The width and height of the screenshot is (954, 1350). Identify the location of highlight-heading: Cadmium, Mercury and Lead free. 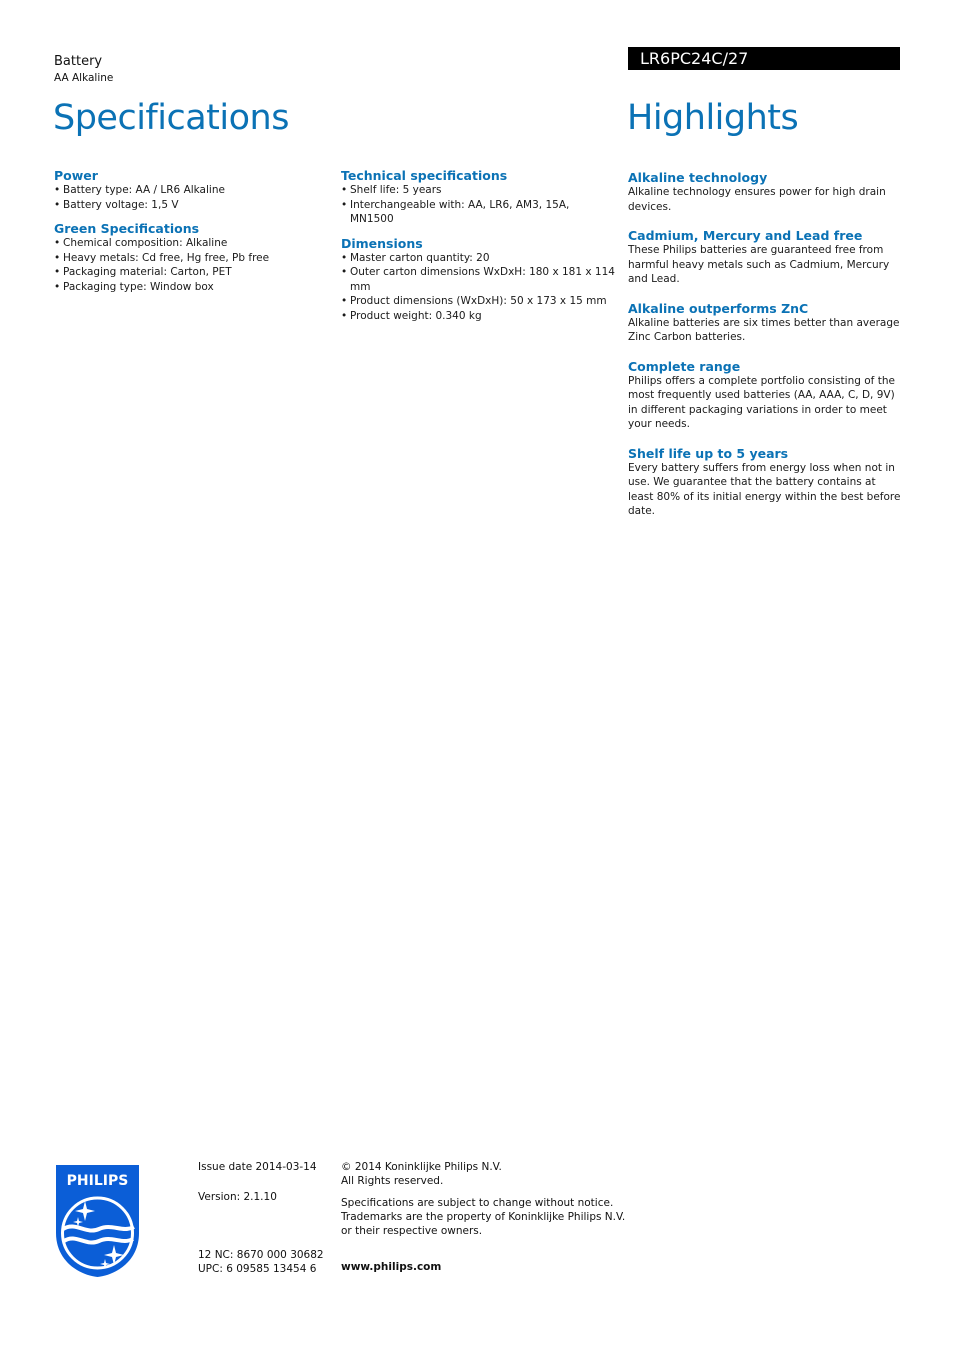
(745, 235).